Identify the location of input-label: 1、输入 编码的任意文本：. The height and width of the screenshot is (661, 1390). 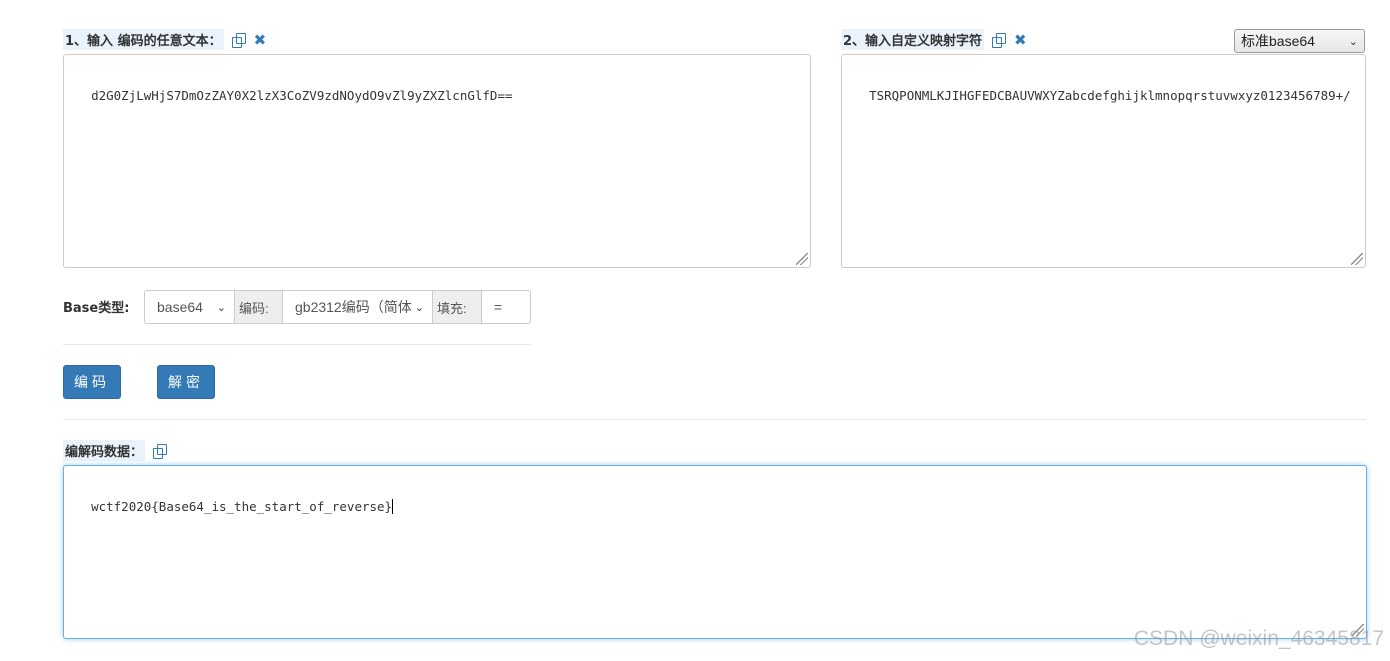
(143, 39).